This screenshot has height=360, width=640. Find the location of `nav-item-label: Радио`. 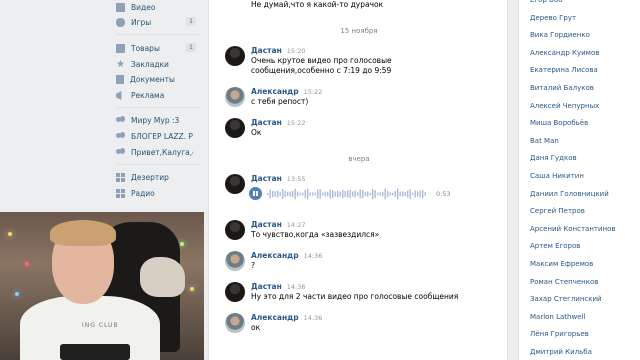

nav-item-label: Радио is located at coordinates (143, 193).